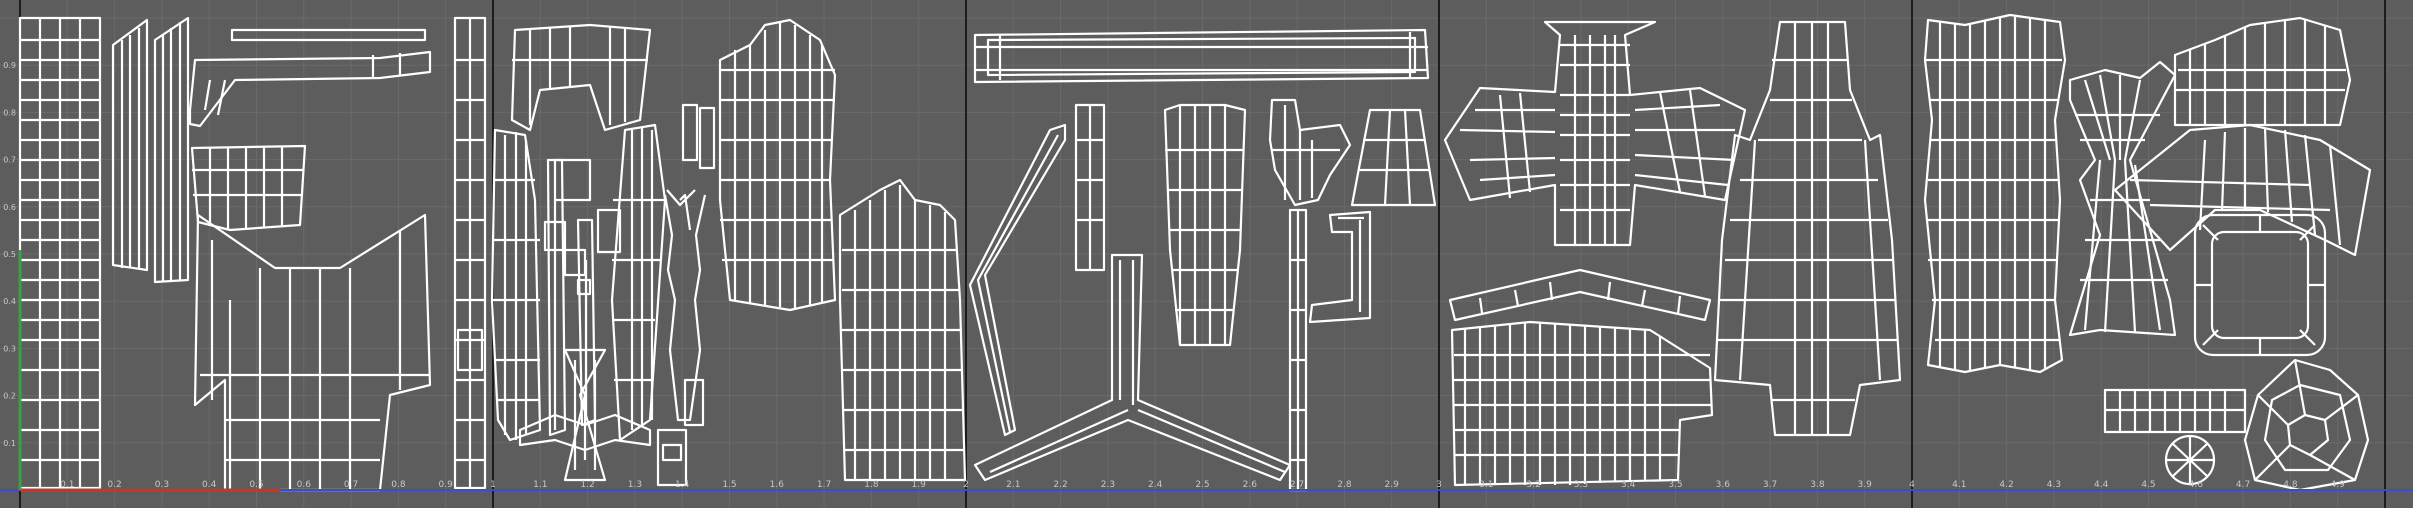 The height and width of the screenshot is (508, 2413). I want to click on v-tick-label: 0.9, so click(9, 65).